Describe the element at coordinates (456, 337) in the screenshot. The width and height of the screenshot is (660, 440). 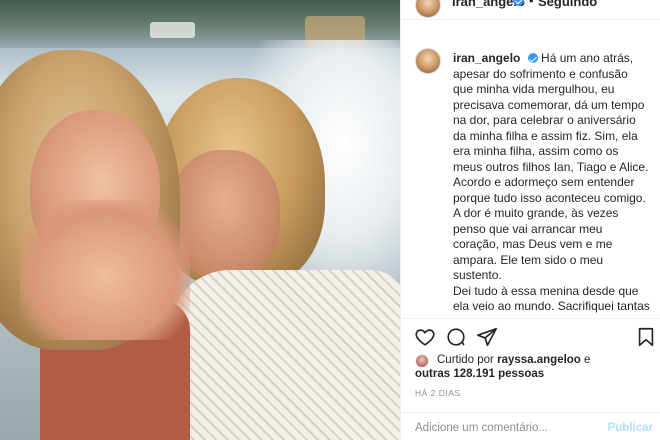
I see `comment-icon` at that location.